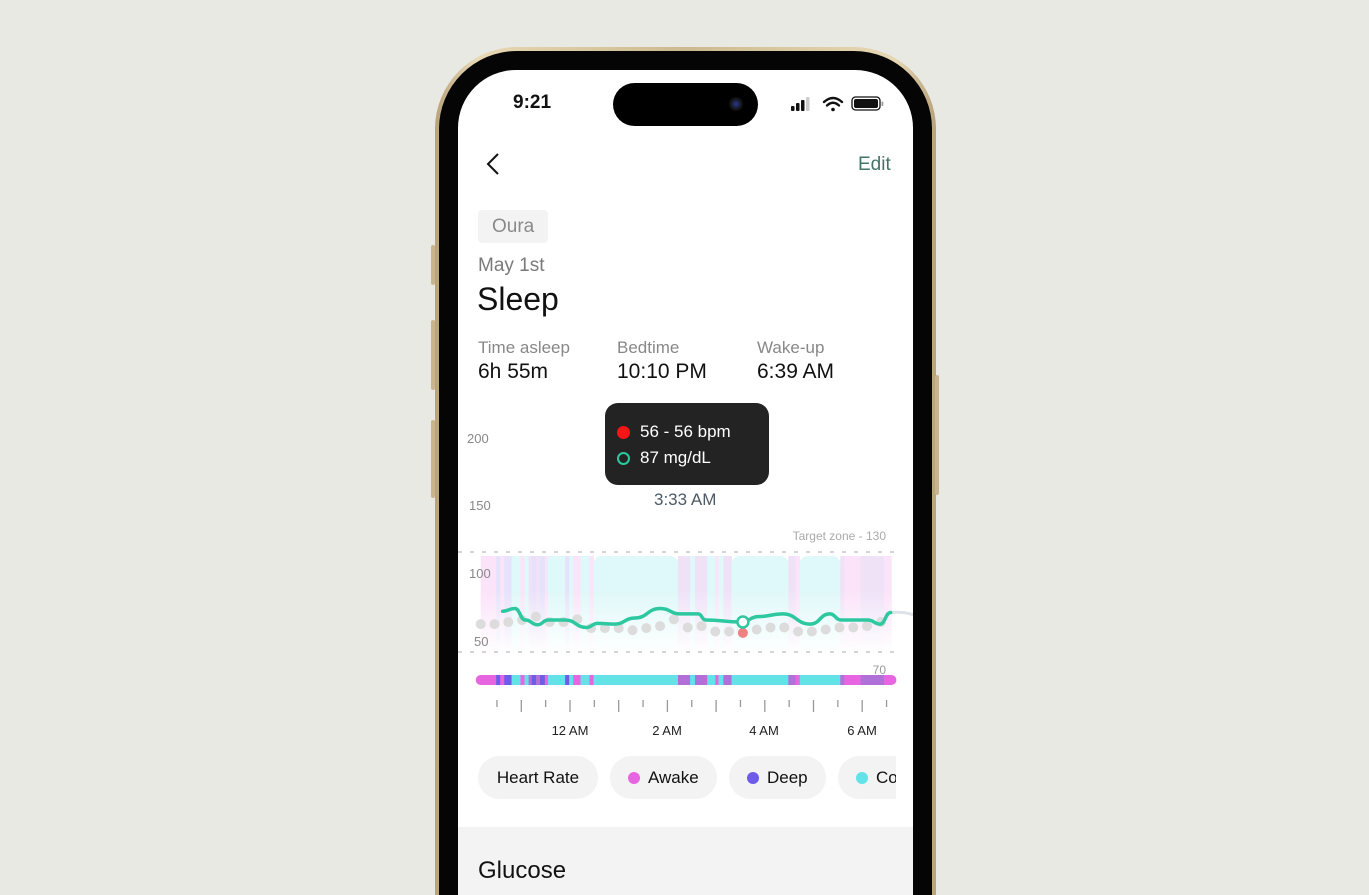 This screenshot has height=895, width=1369. Describe the element at coordinates (787, 777) in the screenshot. I see `pill-label: Deep` at that location.